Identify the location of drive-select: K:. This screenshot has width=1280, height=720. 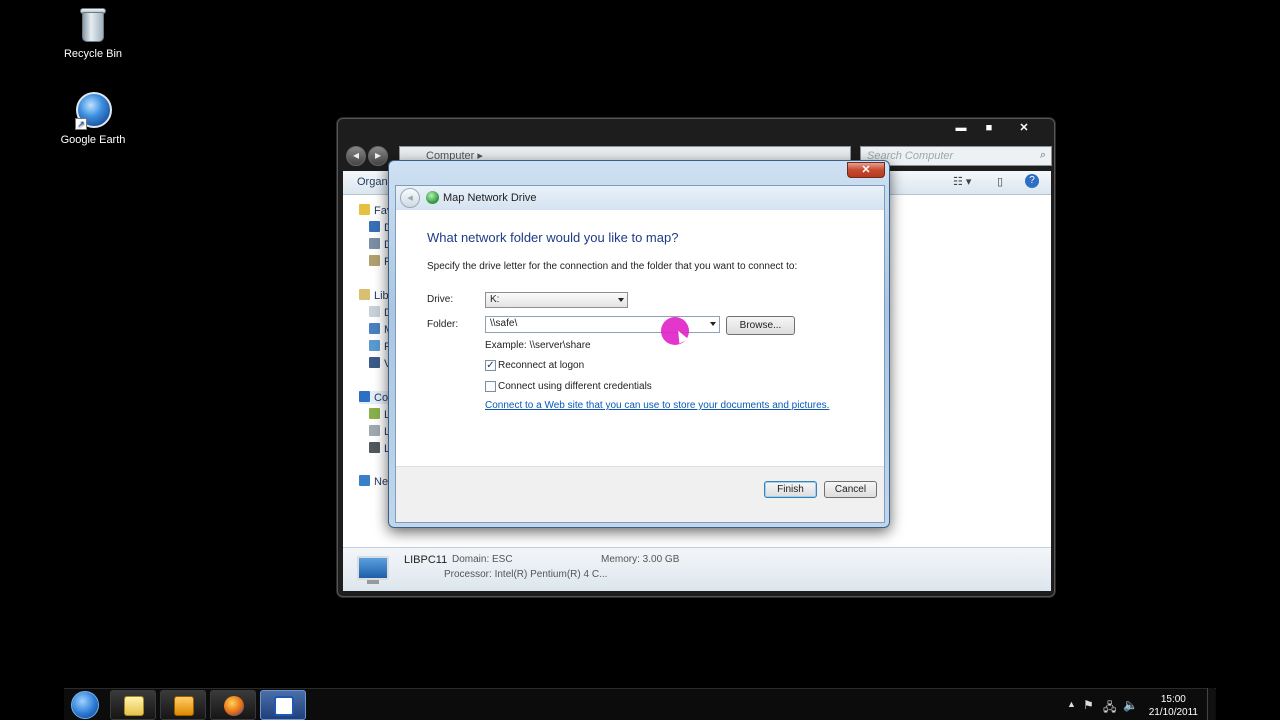
(556, 300).